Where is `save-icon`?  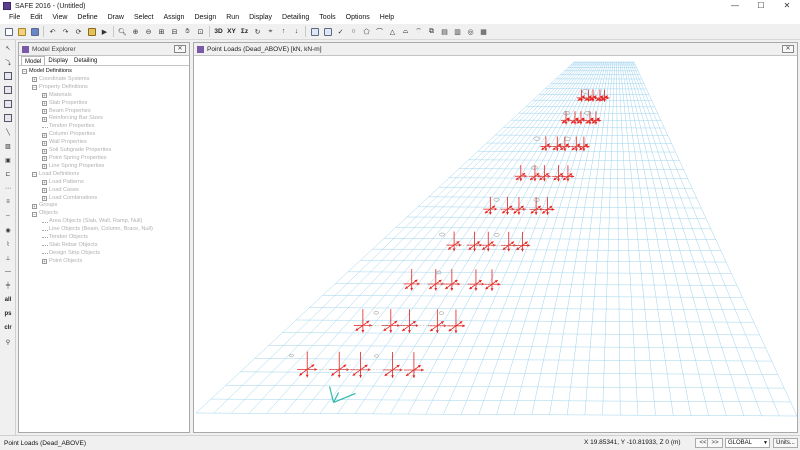 save-icon is located at coordinates (34, 31).